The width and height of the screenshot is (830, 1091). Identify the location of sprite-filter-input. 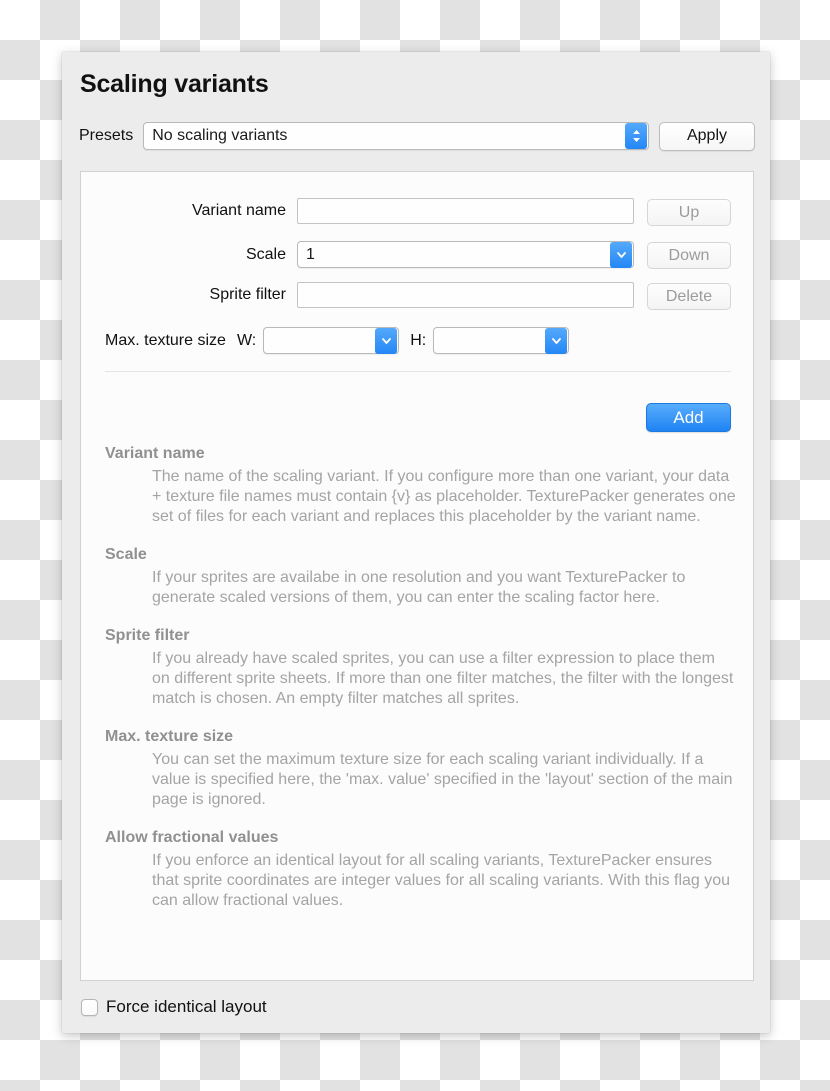
(465, 295).